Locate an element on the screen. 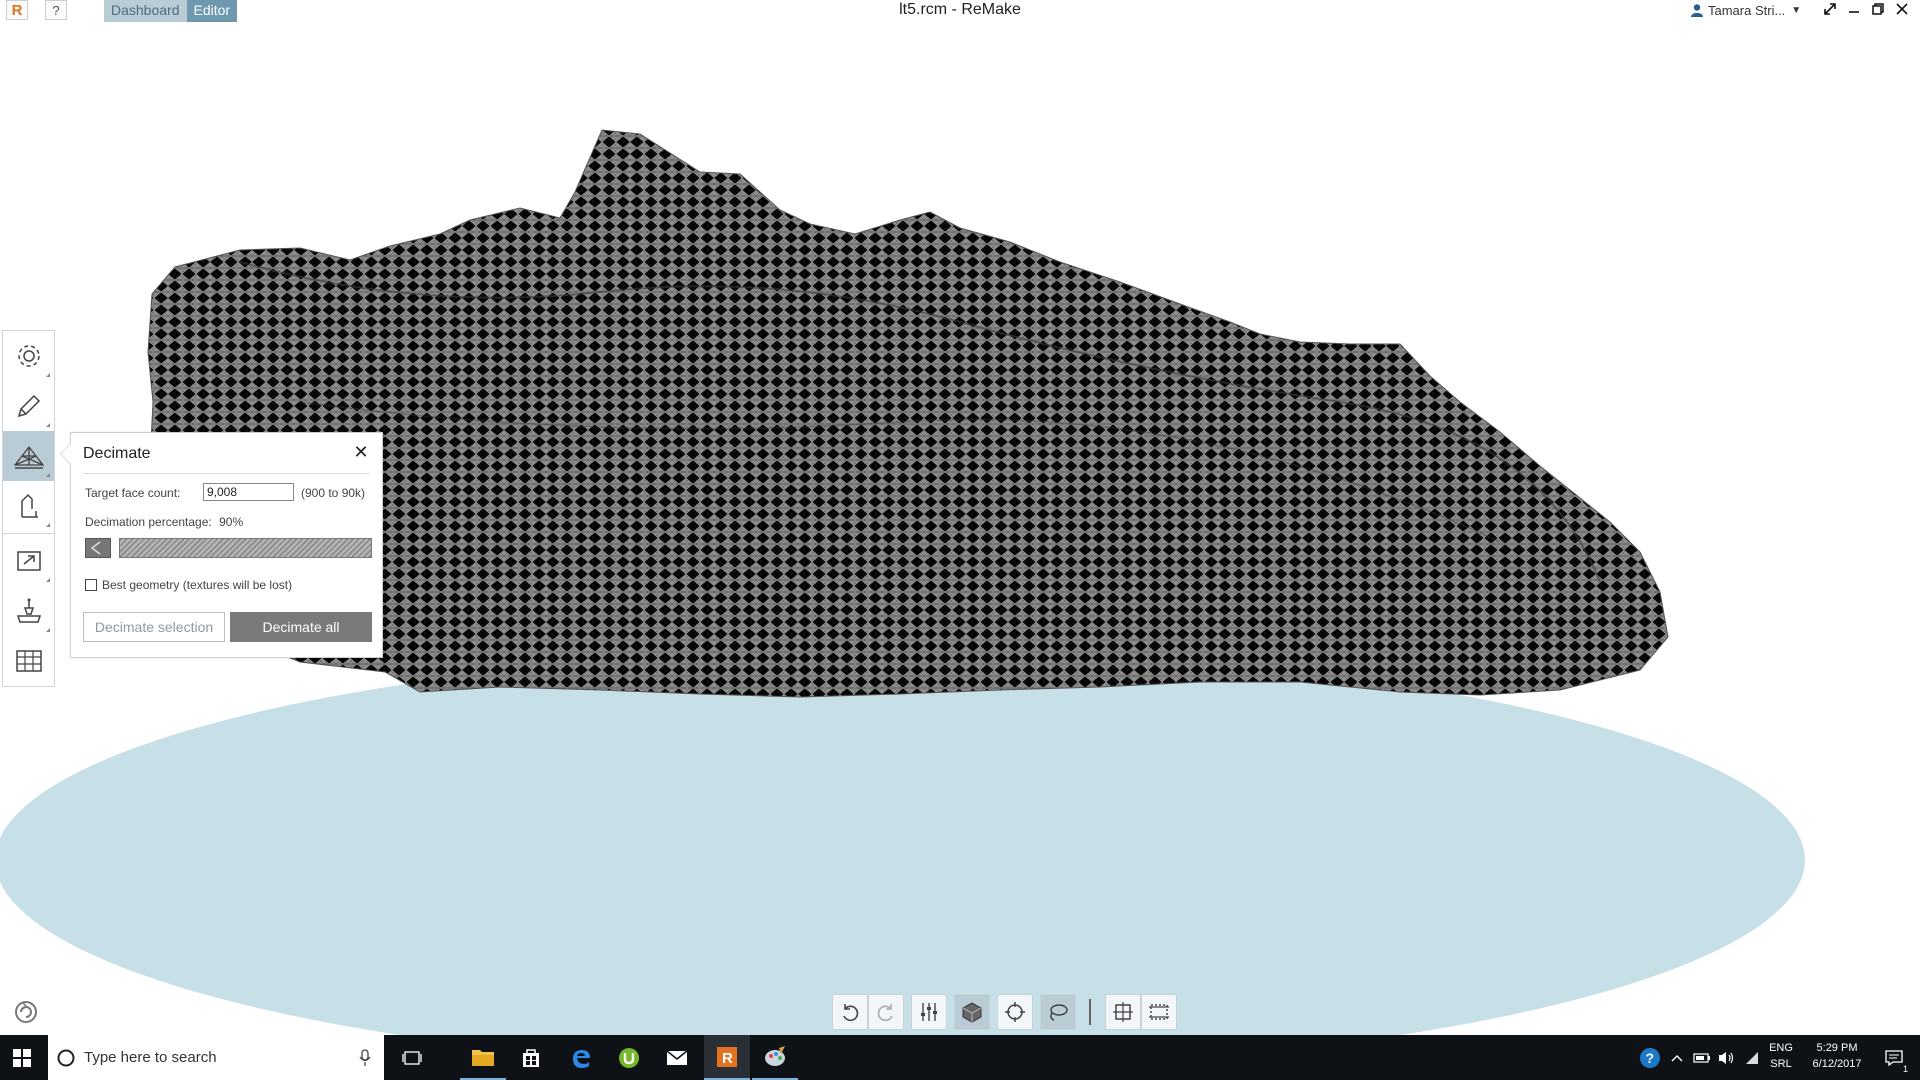 Image resolution: width=1920 pixels, height=1080 pixels. slider-track is located at coordinates (245, 548).